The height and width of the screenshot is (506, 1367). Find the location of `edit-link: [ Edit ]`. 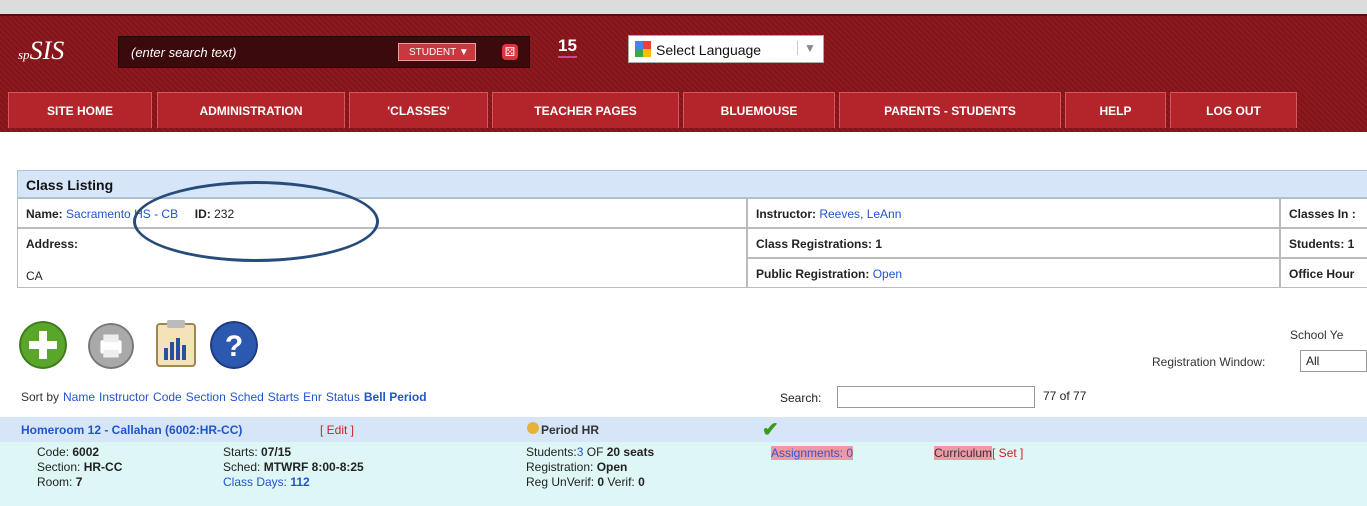

edit-link: [ Edit ] is located at coordinates (337, 430).